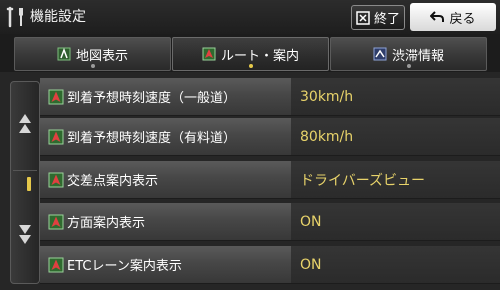 This screenshot has height=290, width=500. I want to click on setting-label-cell: 到着予想時刻速度（有料道）, so click(165, 137).